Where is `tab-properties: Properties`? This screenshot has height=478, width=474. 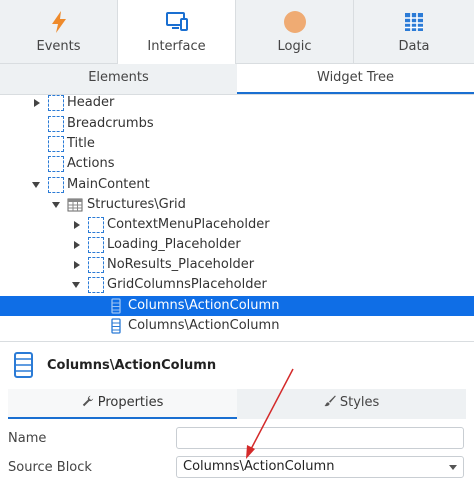
tab-properties: Properties is located at coordinates (122, 404).